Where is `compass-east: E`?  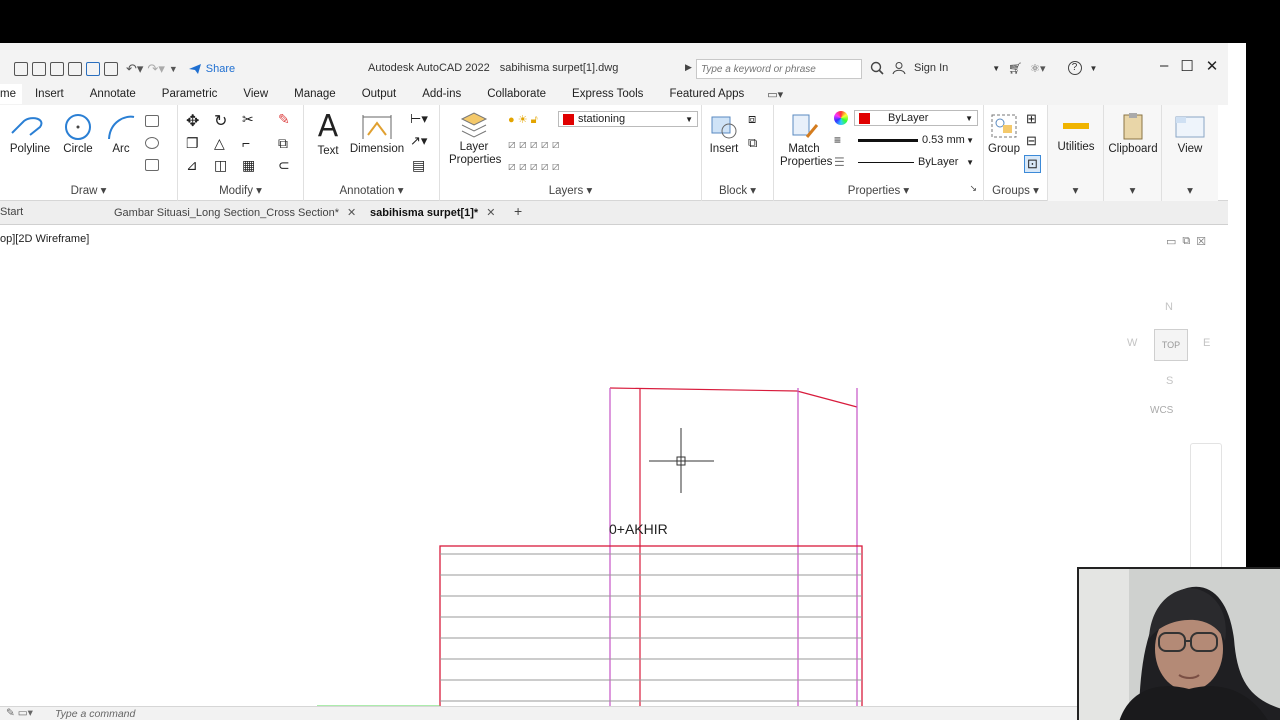 compass-east: E is located at coordinates (1206, 343).